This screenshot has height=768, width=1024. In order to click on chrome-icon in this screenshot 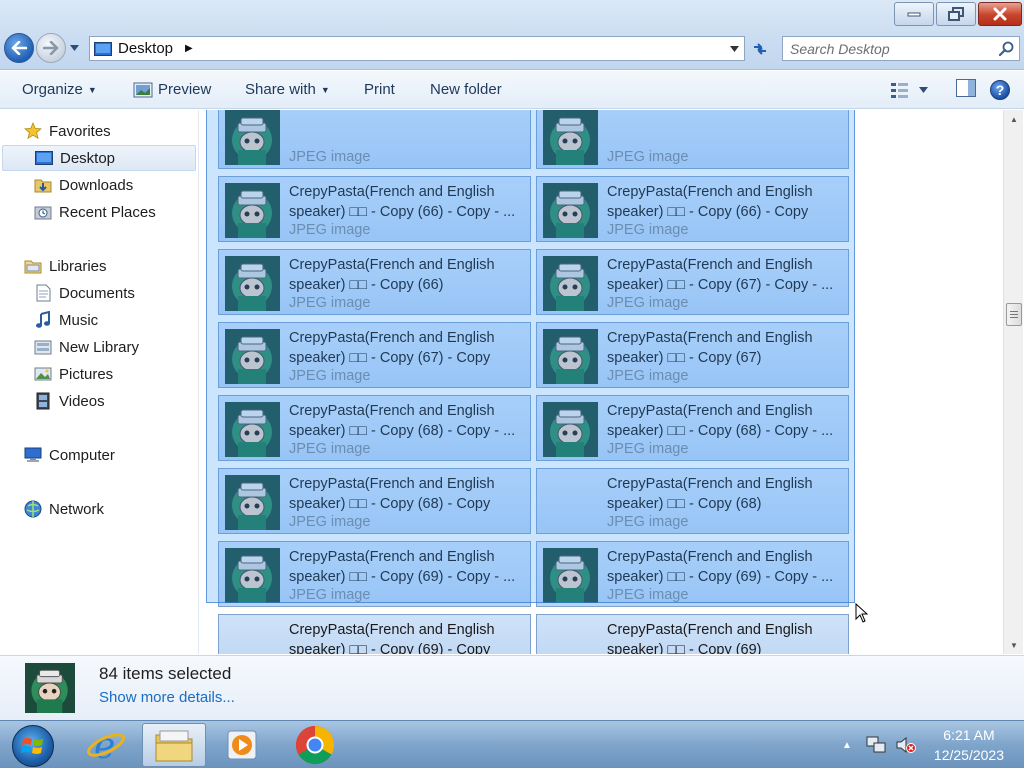, I will do `click(315, 745)`.